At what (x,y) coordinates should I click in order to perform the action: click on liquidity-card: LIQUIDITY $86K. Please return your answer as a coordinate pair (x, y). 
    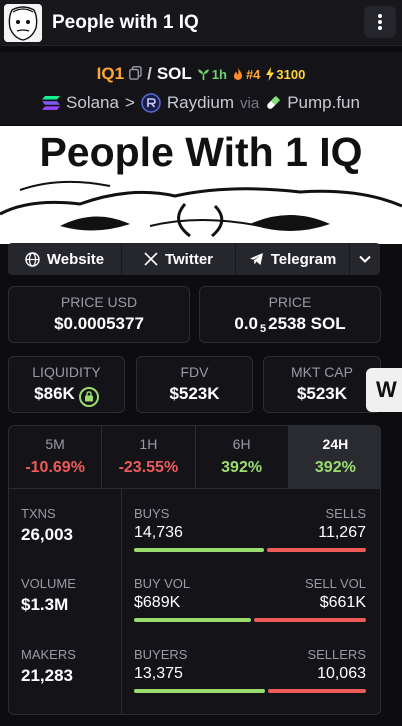
    Looking at the image, I should click on (66, 384).